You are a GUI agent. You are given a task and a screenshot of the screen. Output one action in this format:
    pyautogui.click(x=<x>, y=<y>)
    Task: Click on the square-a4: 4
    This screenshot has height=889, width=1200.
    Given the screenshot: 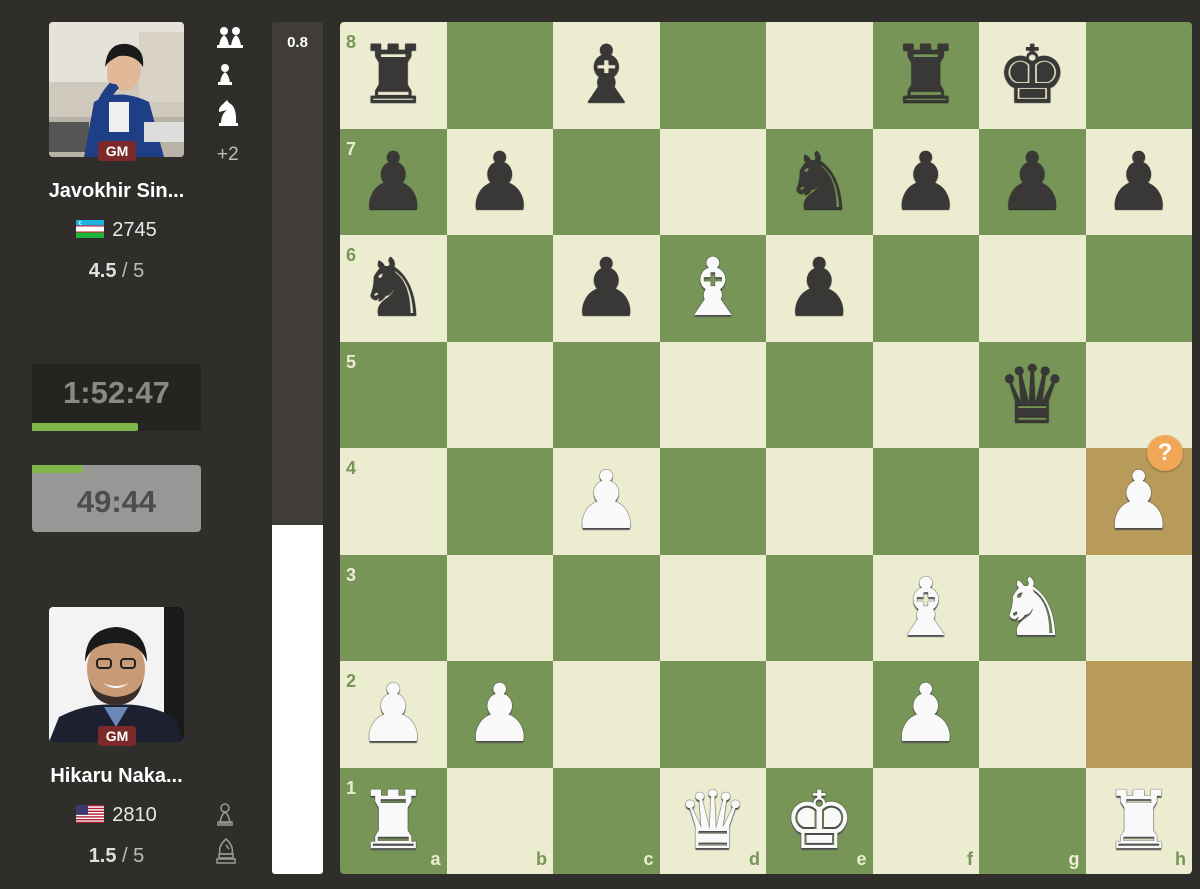 What is the action you would take?
    pyautogui.click(x=393, y=501)
    